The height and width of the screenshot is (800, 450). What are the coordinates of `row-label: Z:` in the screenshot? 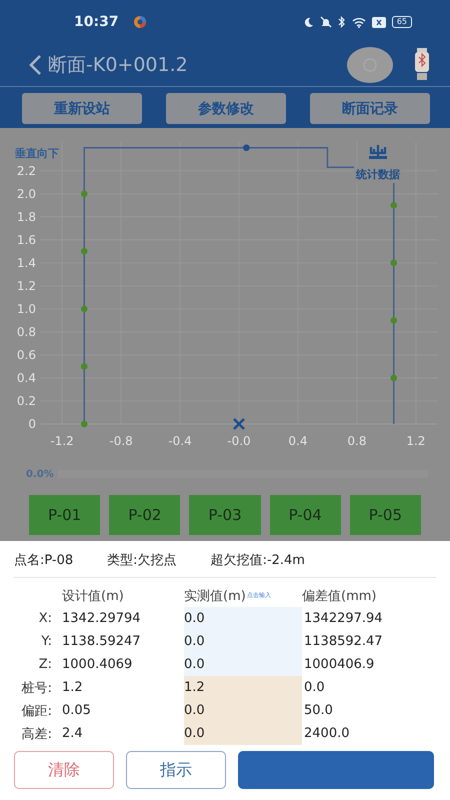 It's located at (45, 665).